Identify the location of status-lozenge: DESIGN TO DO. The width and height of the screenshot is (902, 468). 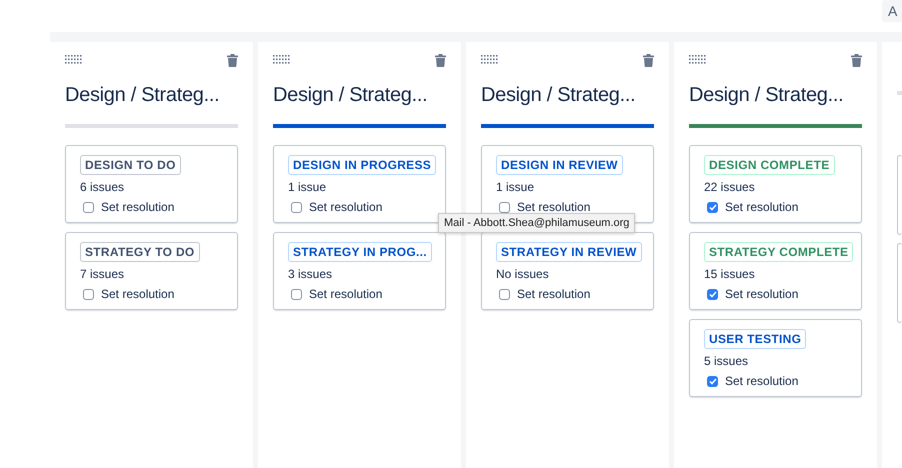
(130, 165).